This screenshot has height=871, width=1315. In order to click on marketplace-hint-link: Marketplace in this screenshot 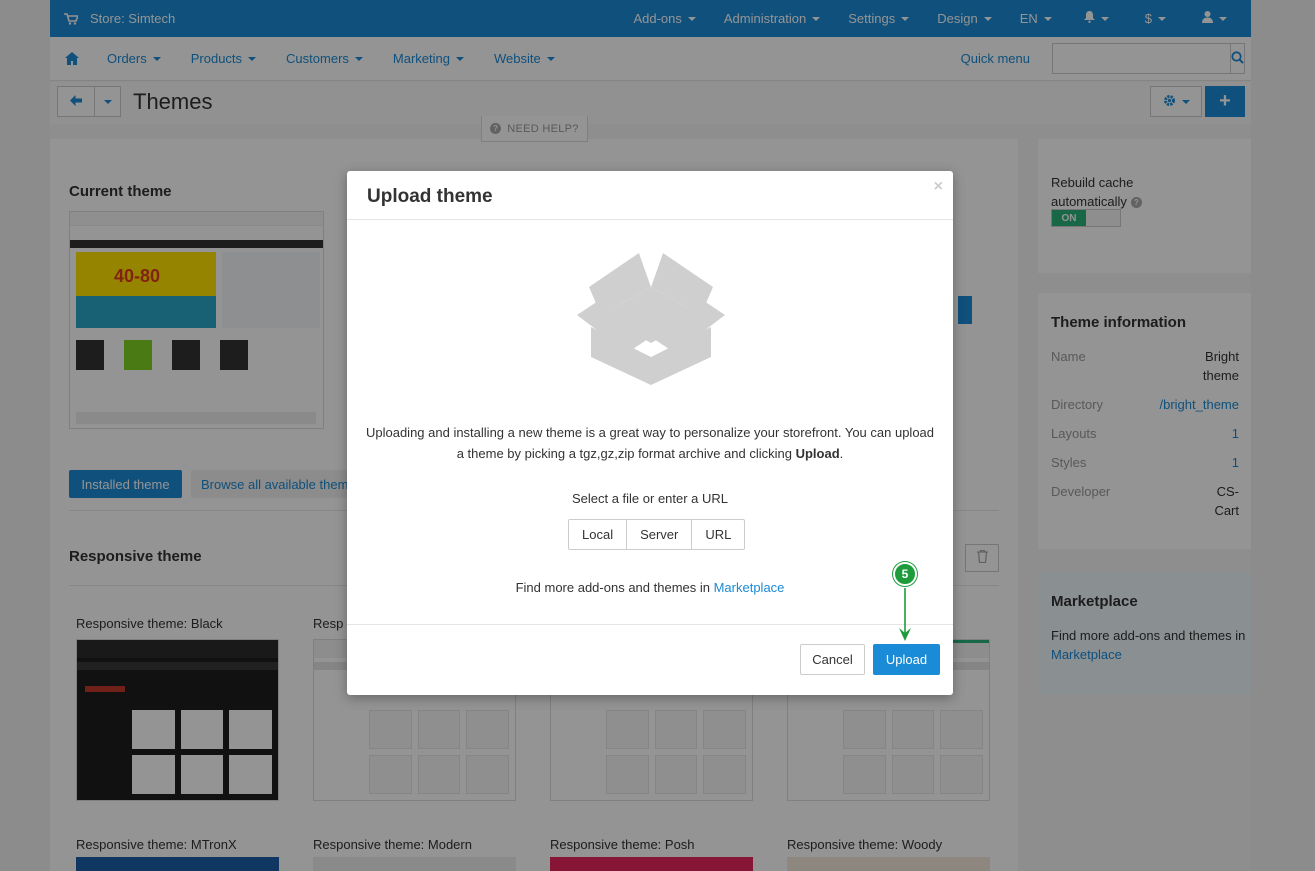, I will do `click(749, 587)`.